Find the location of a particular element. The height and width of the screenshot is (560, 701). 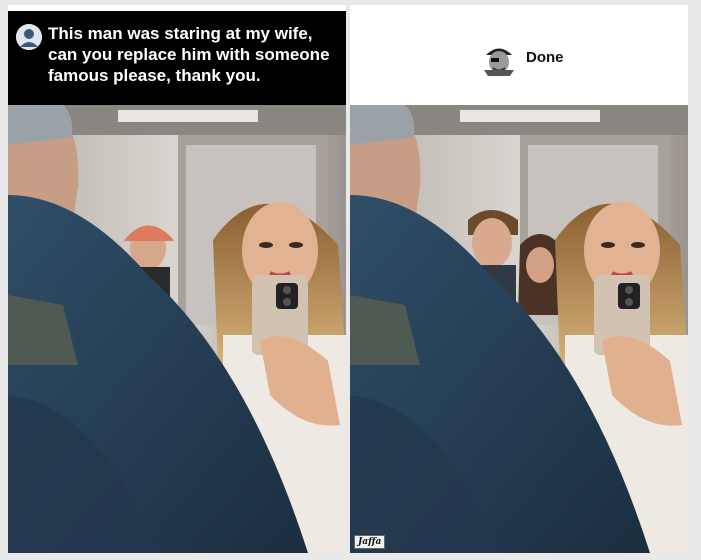

right-post-header: Done is located at coordinates (519, 58).